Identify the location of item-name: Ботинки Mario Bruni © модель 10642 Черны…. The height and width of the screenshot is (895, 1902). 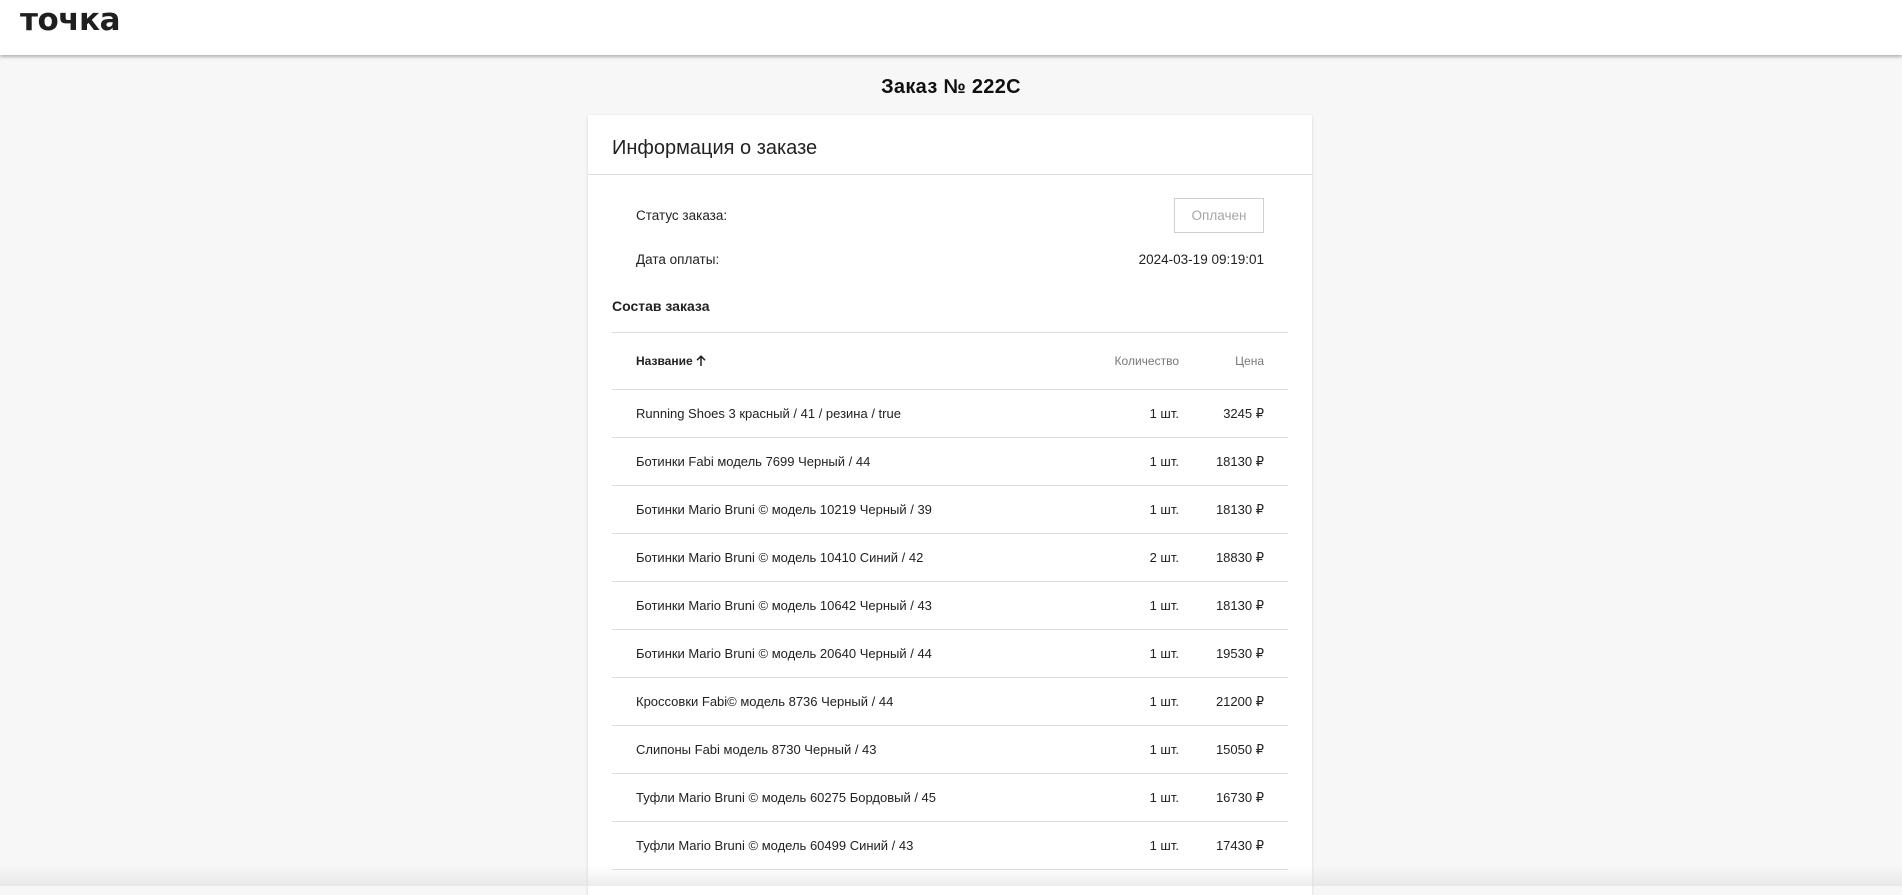
(784, 605).